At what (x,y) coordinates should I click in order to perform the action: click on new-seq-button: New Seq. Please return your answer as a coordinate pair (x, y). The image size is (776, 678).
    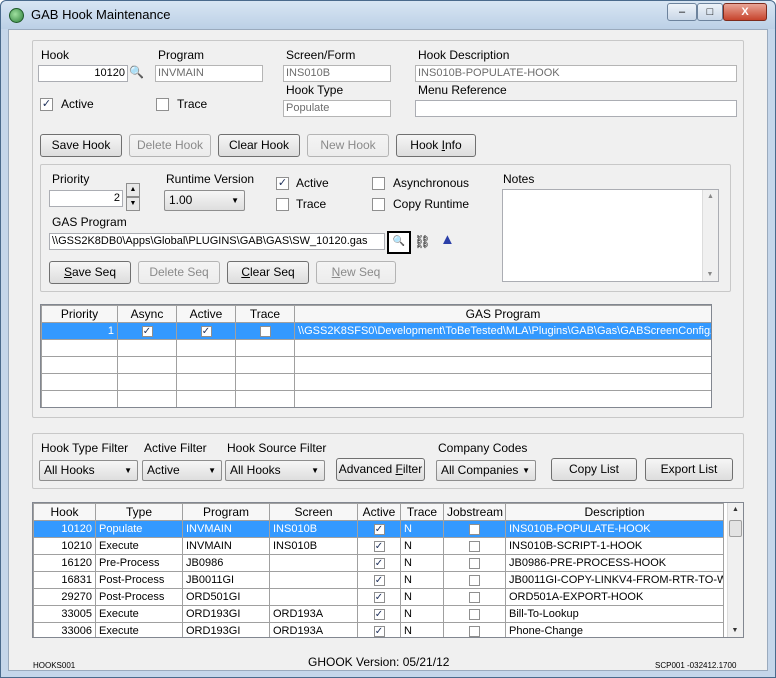
    Looking at the image, I should click on (356, 272).